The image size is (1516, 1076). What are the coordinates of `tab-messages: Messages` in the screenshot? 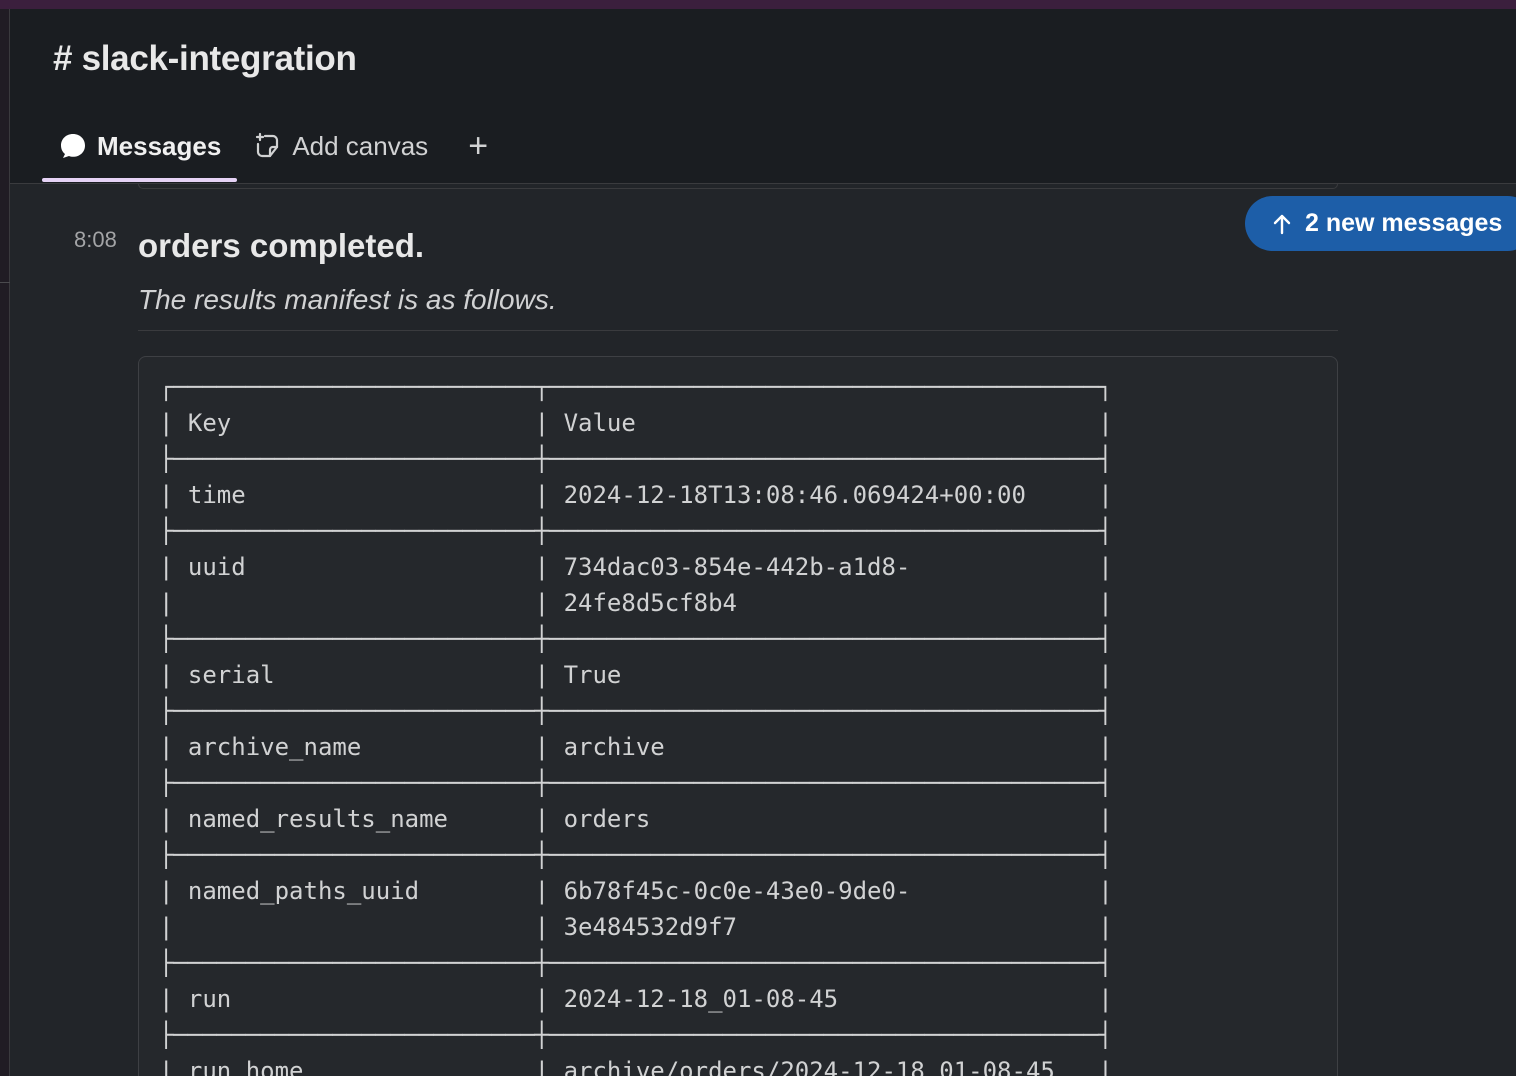 It's located at (140, 152).